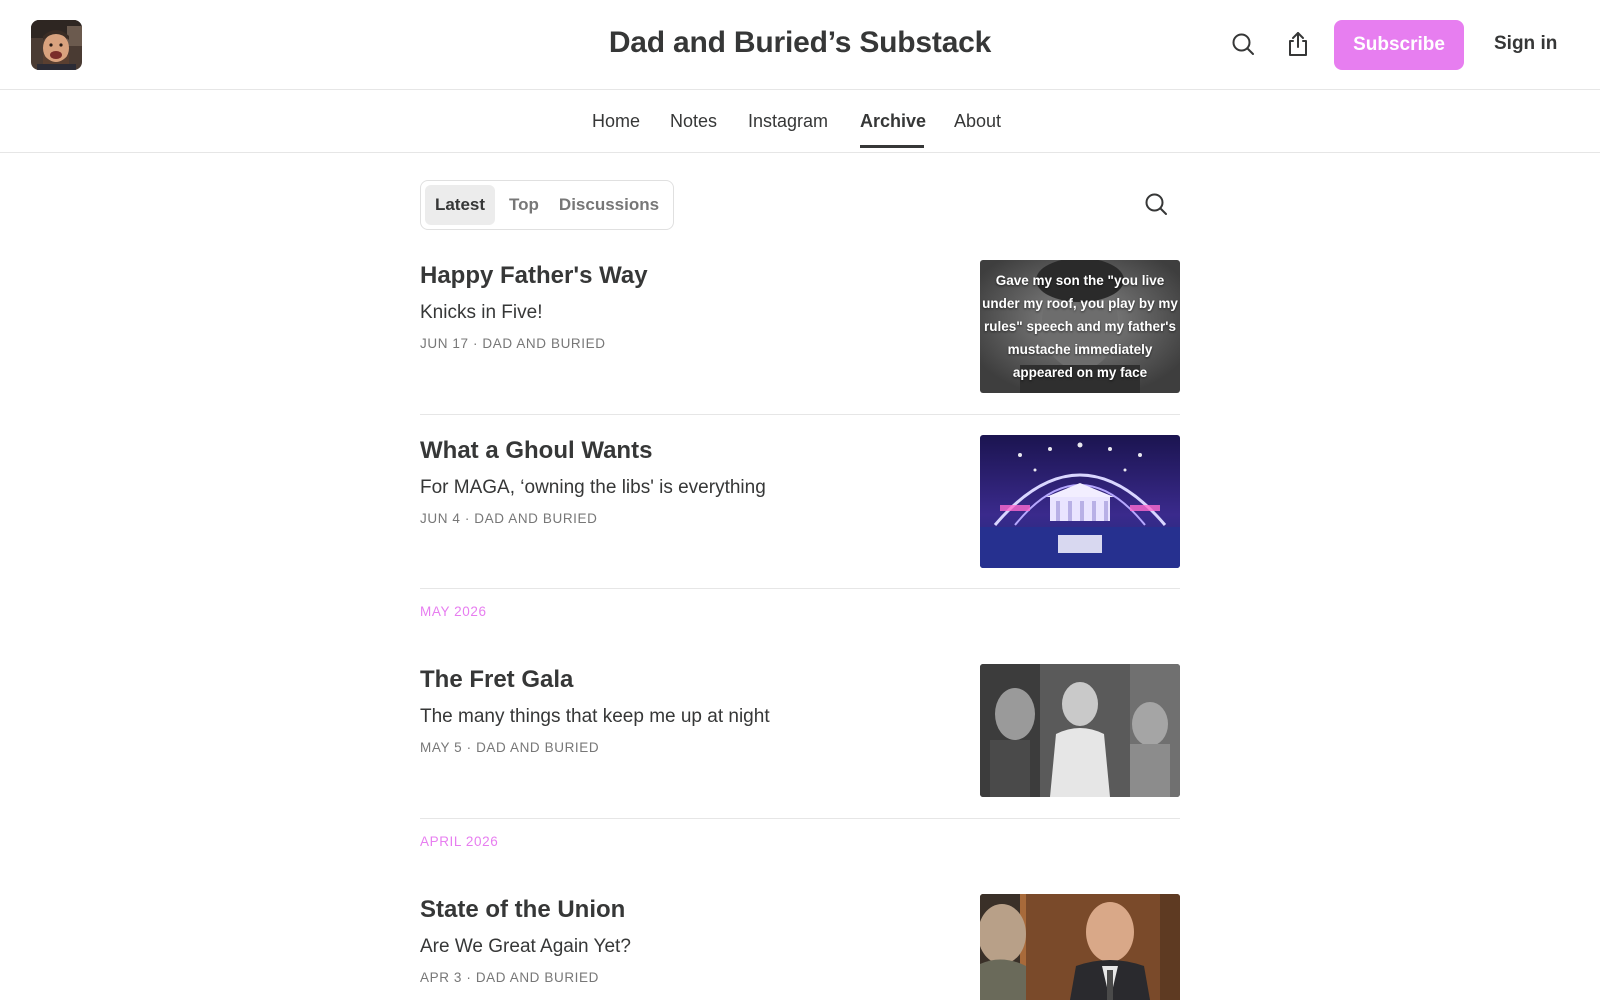 This screenshot has width=1600, height=1000. I want to click on nav-notes: Notes, so click(693, 121).